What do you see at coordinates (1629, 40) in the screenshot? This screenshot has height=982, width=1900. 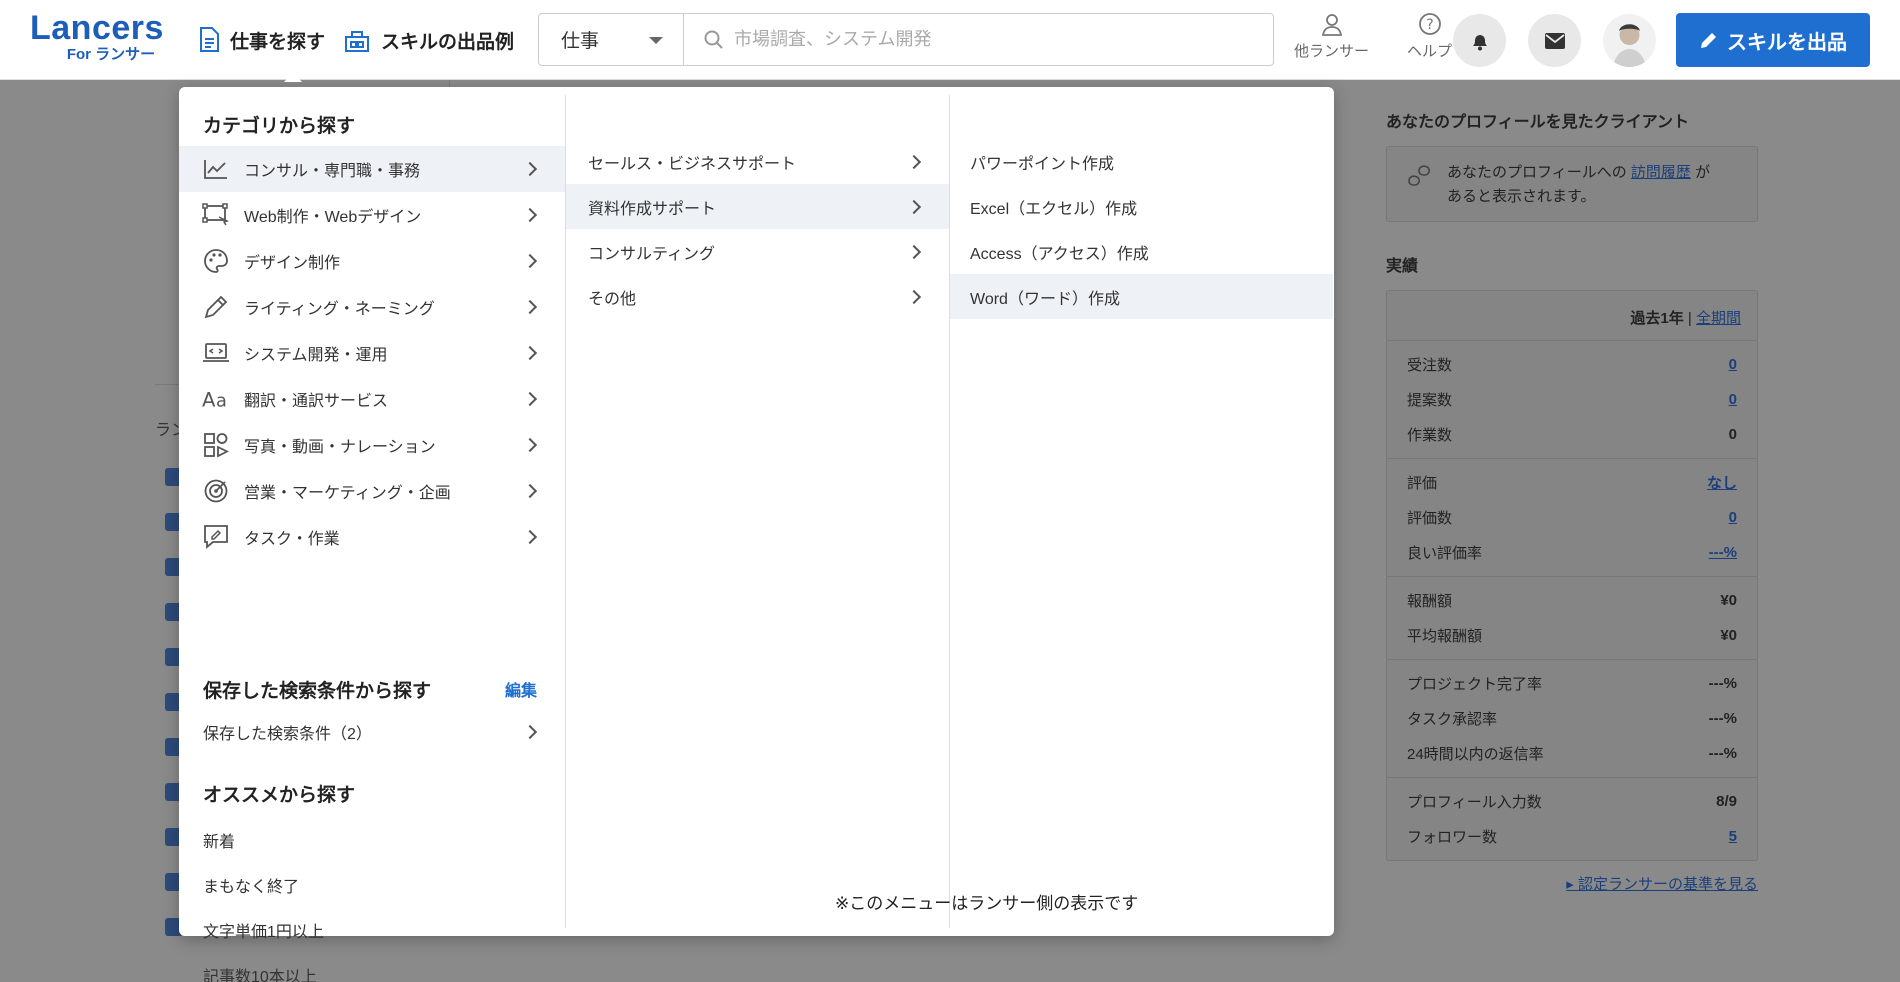 I see `avatar` at bounding box center [1629, 40].